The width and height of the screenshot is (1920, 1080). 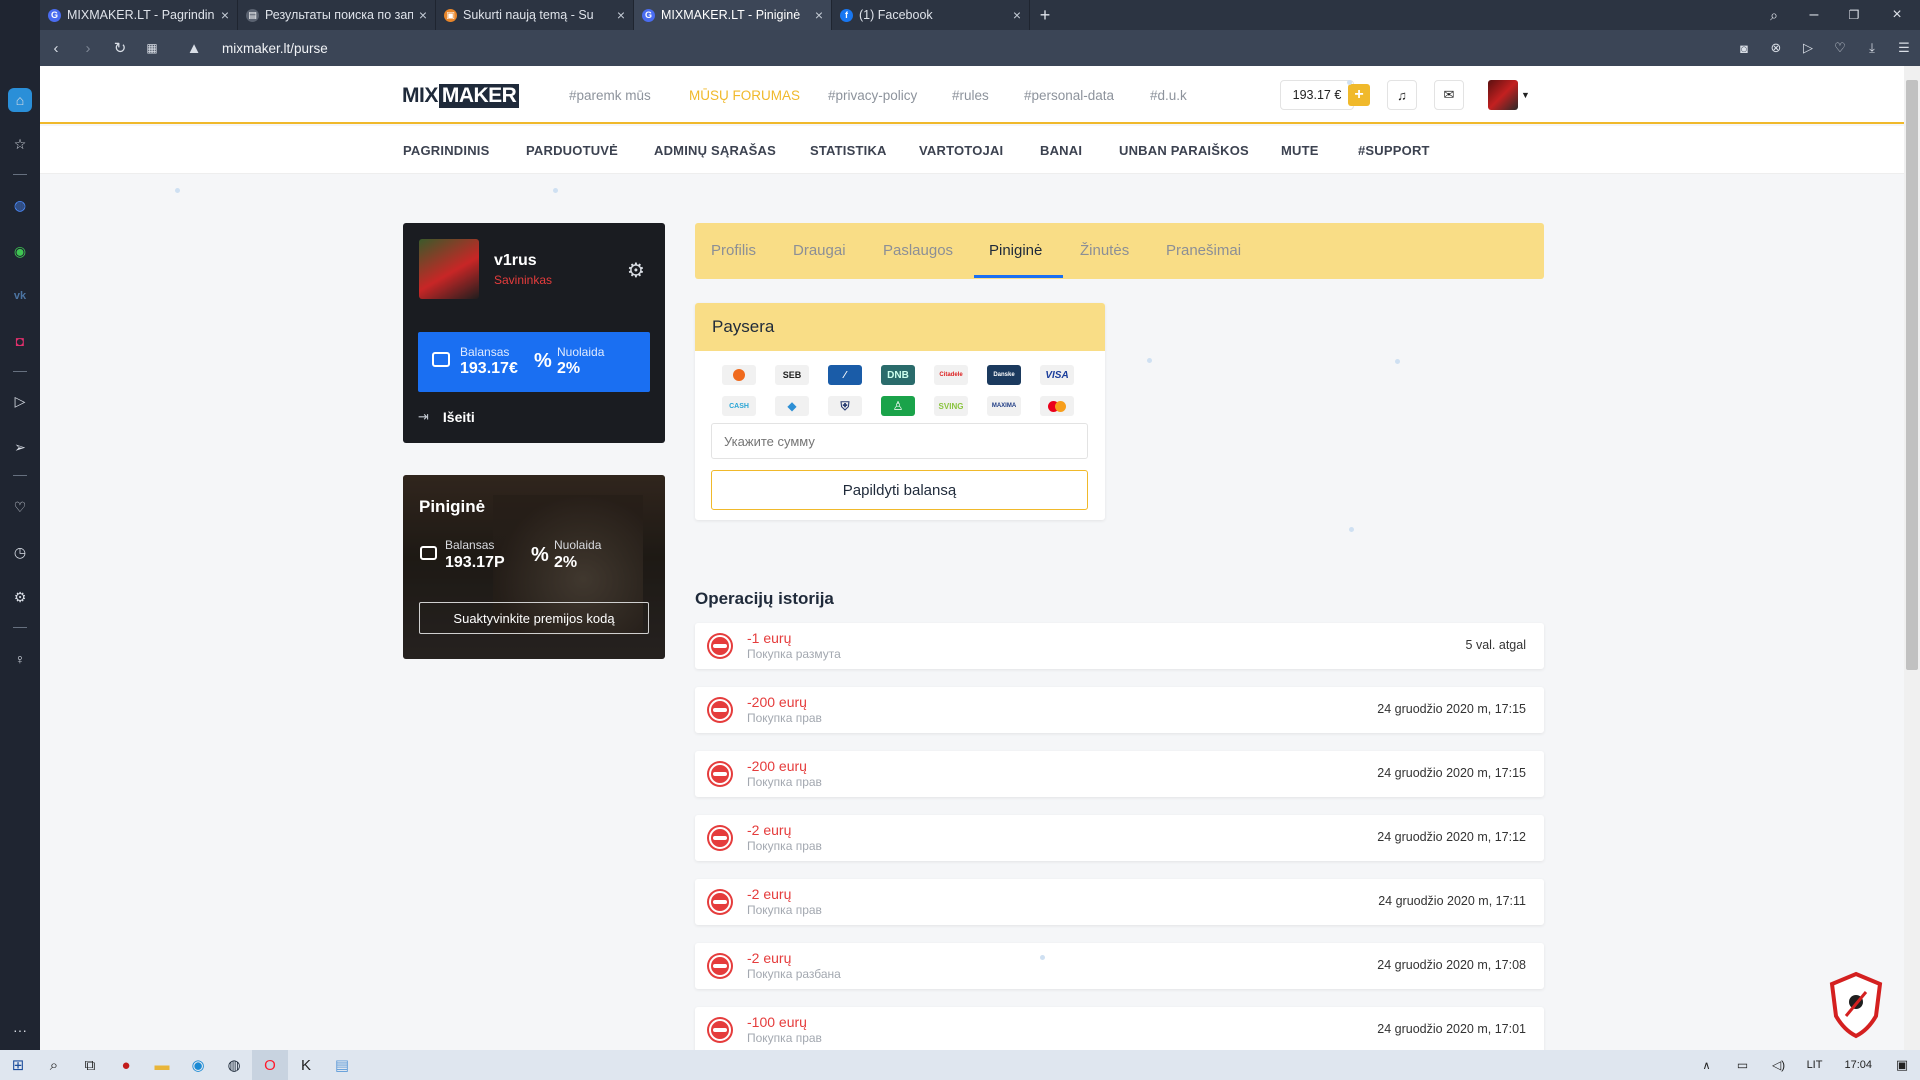 I want to click on tab-messages: Žinutės, so click(x=1104, y=250).